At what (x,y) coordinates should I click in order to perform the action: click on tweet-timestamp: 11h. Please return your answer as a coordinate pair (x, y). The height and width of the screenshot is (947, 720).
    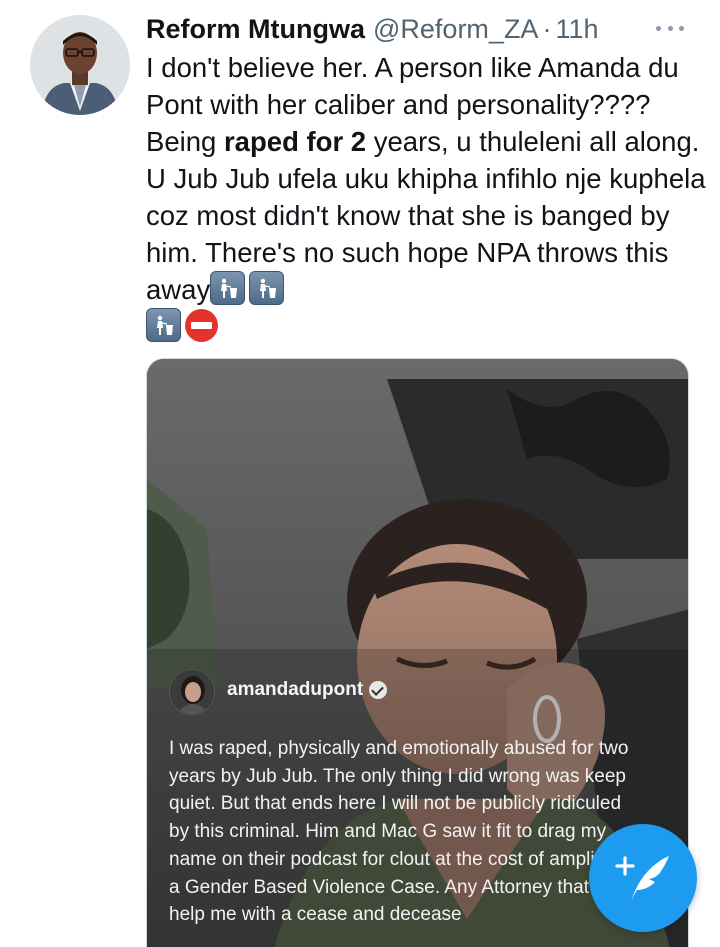
    Looking at the image, I should click on (576, 29).